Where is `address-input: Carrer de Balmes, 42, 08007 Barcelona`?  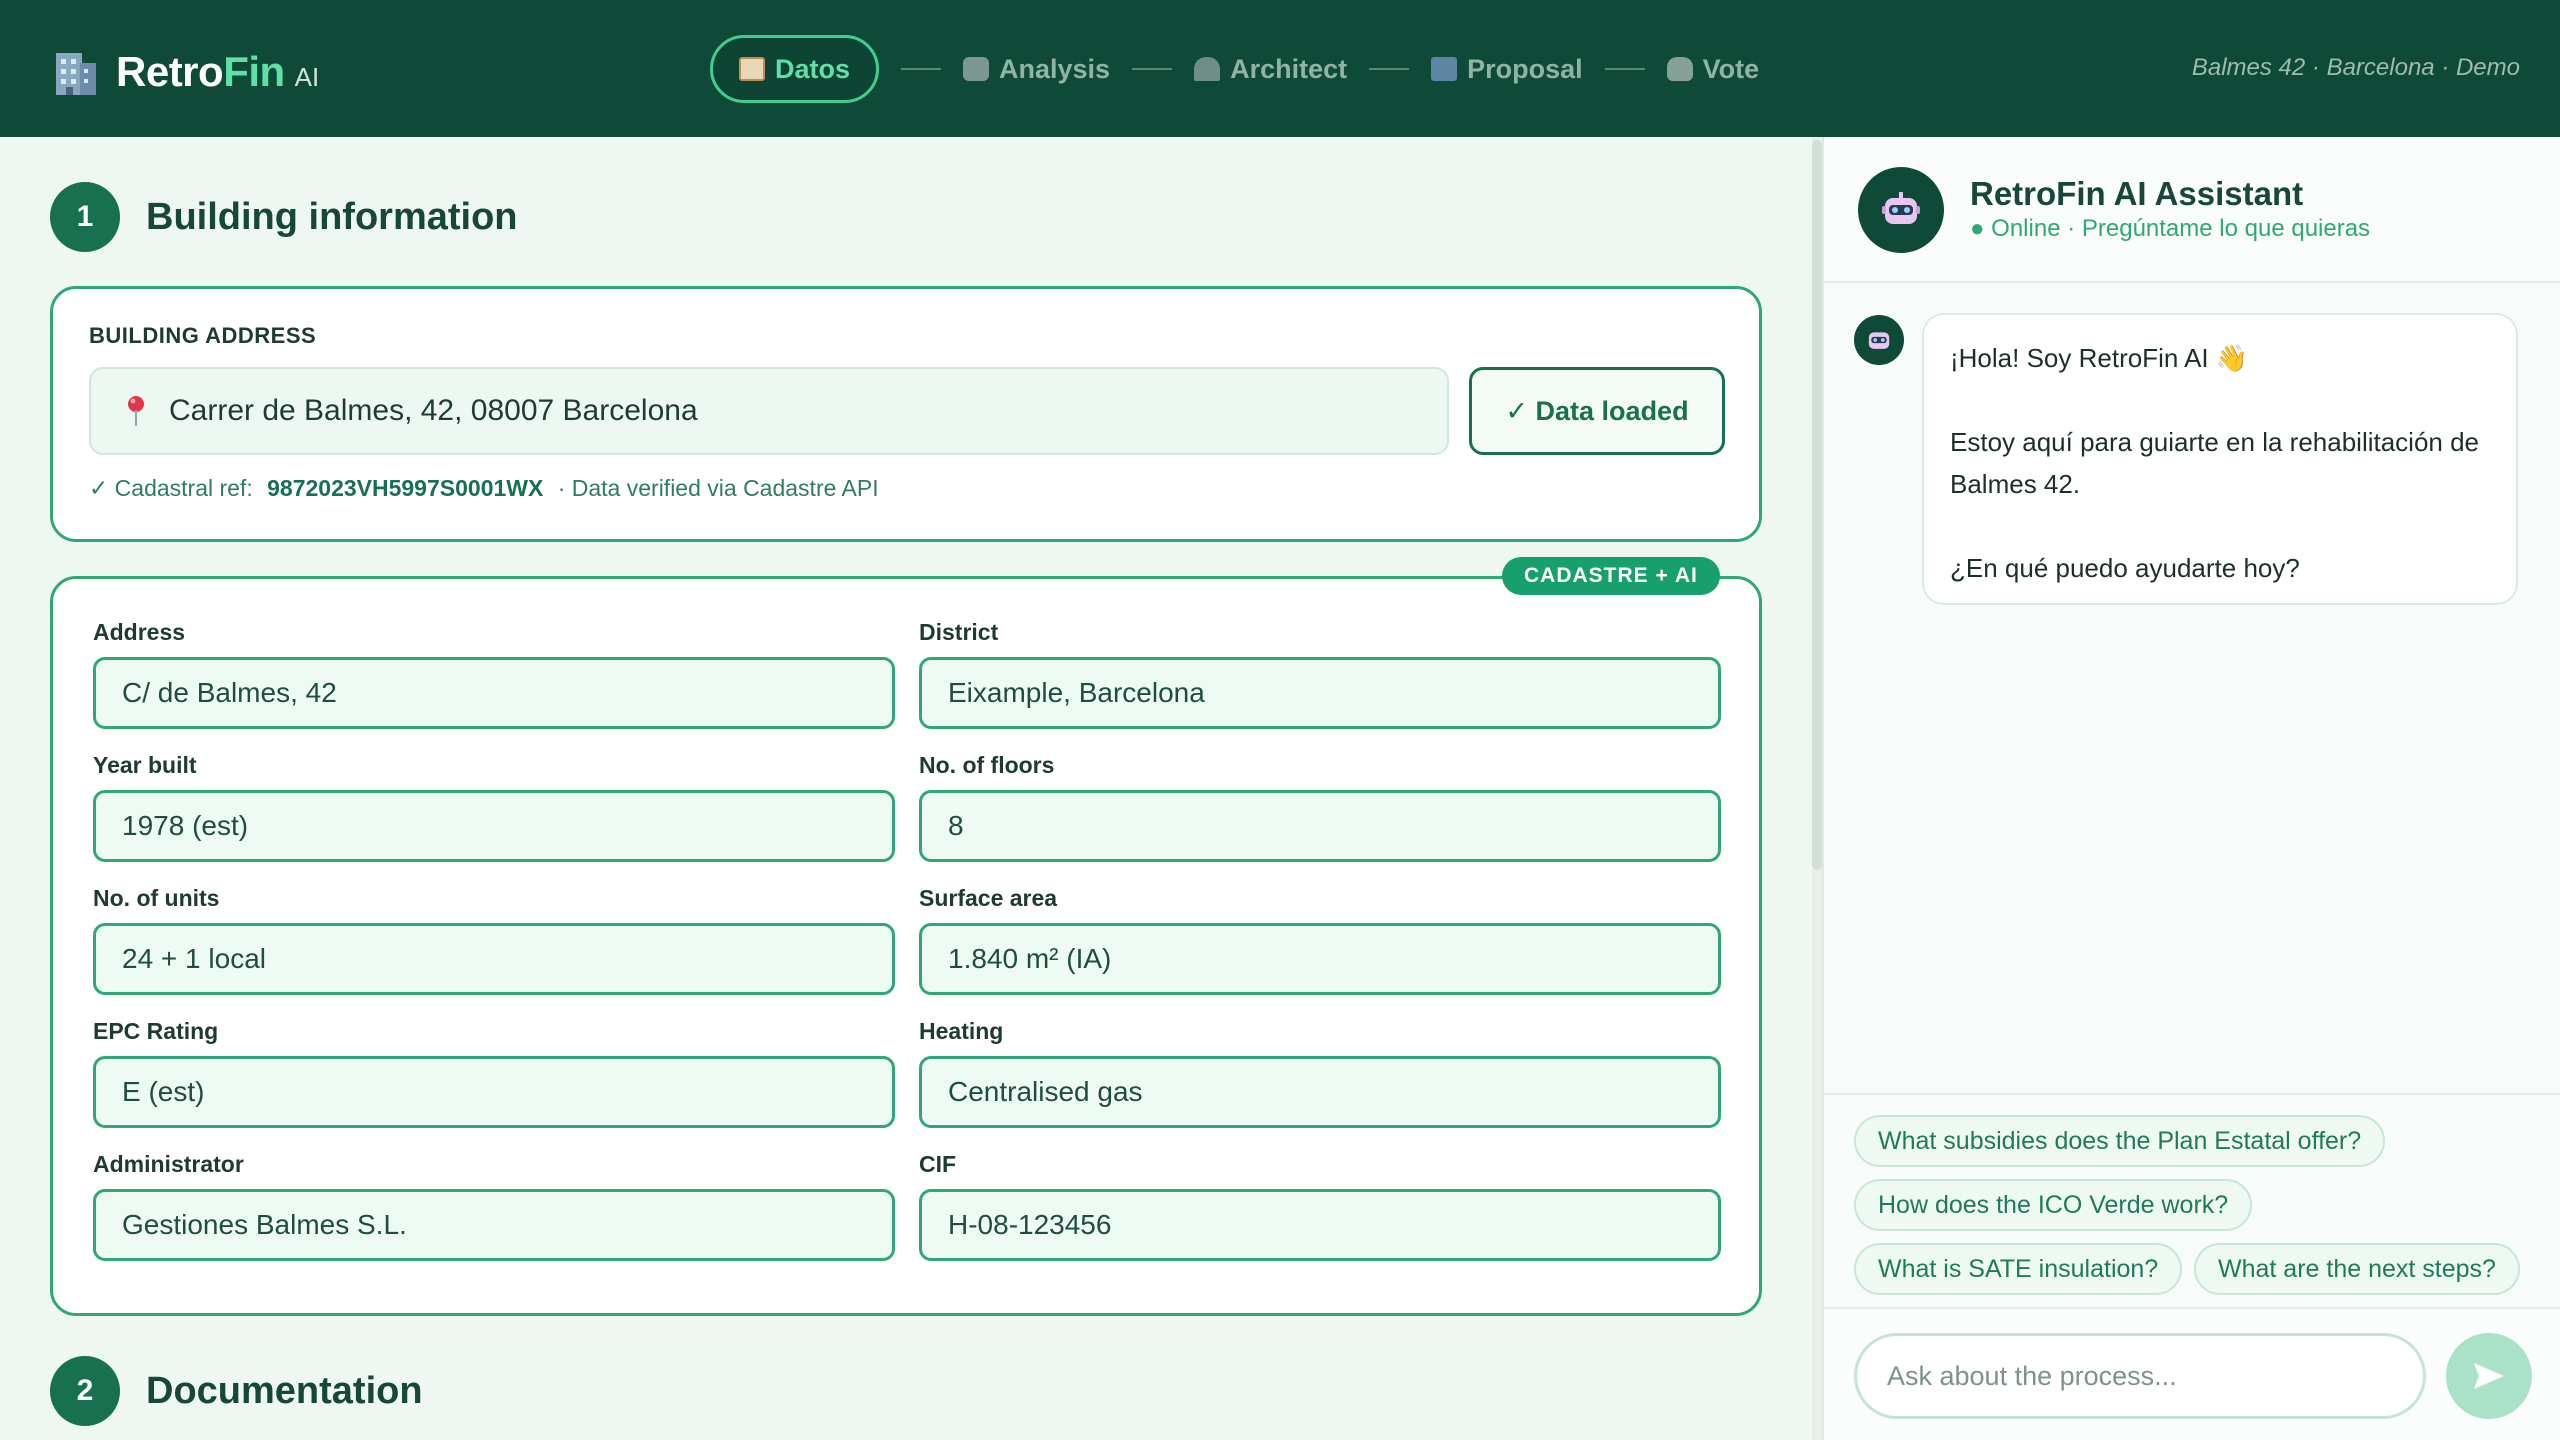
address-input: Carrer de Balmes, 42, 08007 Barcelona is located at coordinates (769, 411).